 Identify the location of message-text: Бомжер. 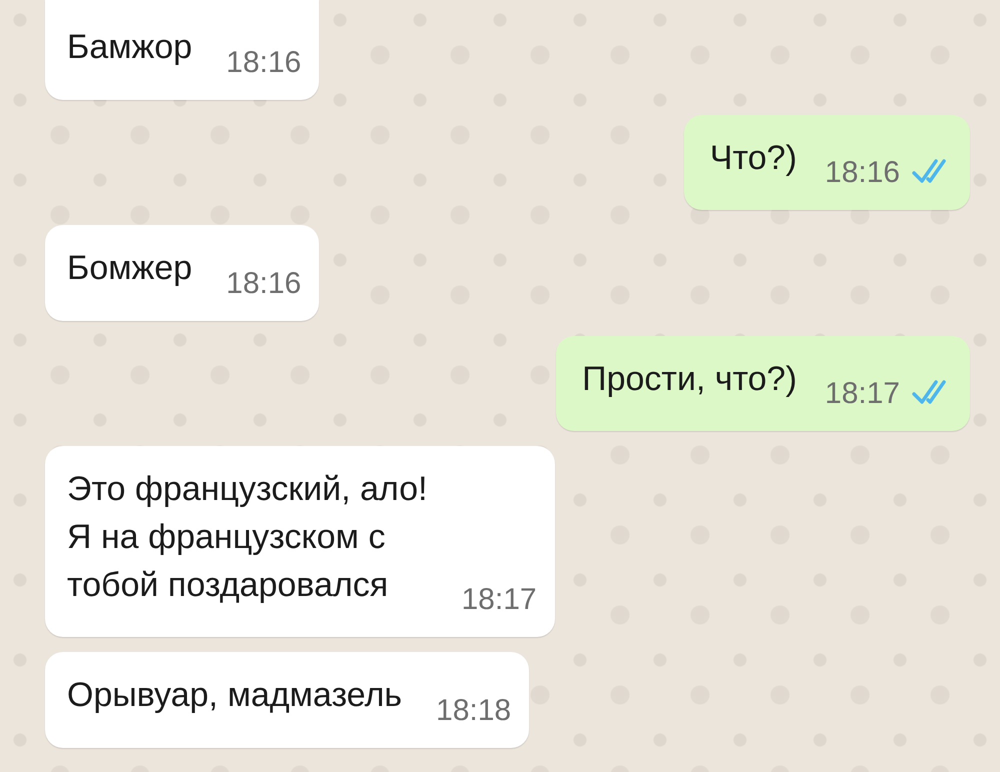
(129, 269).